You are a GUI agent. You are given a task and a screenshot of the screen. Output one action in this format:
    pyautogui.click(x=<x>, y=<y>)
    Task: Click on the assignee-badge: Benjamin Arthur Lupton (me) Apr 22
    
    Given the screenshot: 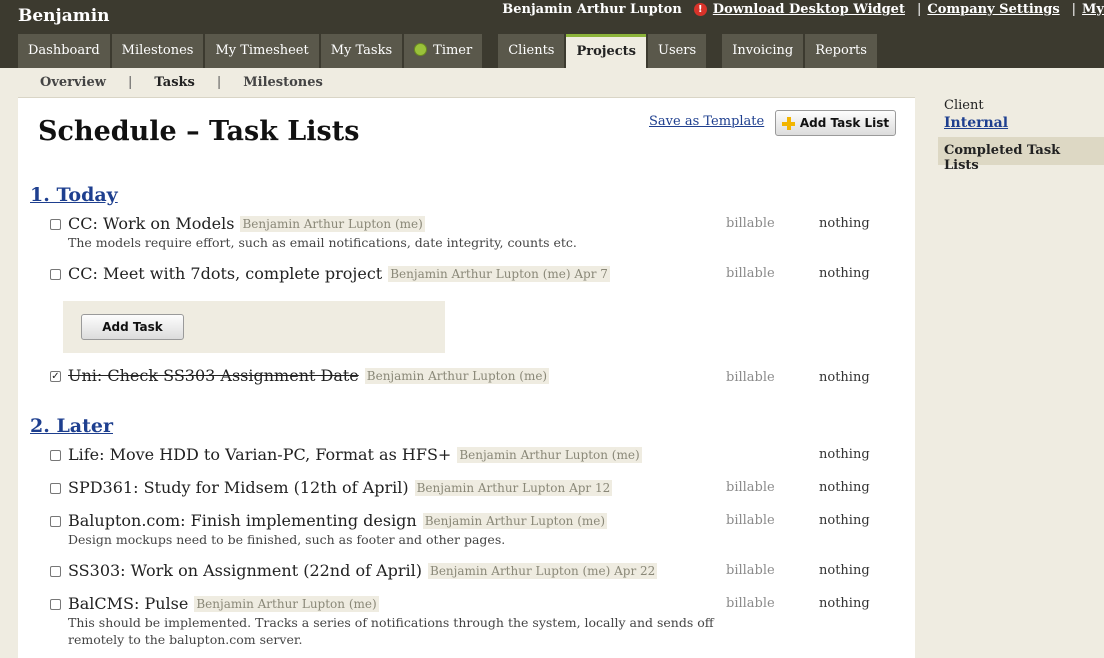 What is the action you would take?
    pyautogui.click(x=543, y=571)
    